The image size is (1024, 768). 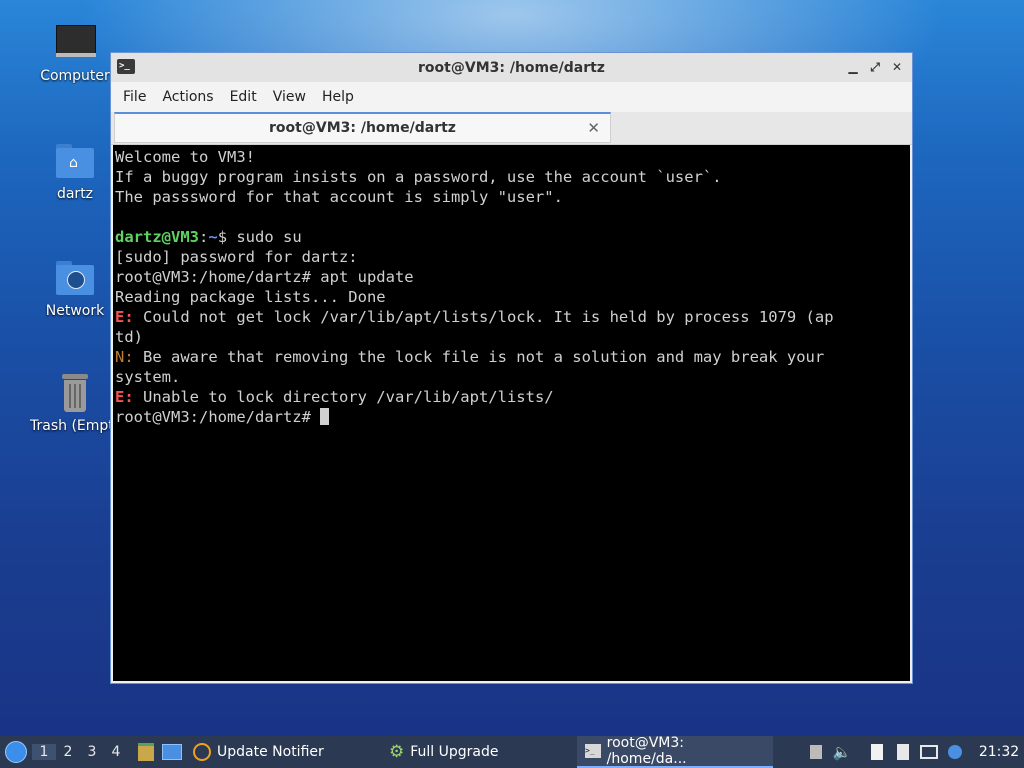 I want to click on terminal-line: system., so click(x=148, y=377).